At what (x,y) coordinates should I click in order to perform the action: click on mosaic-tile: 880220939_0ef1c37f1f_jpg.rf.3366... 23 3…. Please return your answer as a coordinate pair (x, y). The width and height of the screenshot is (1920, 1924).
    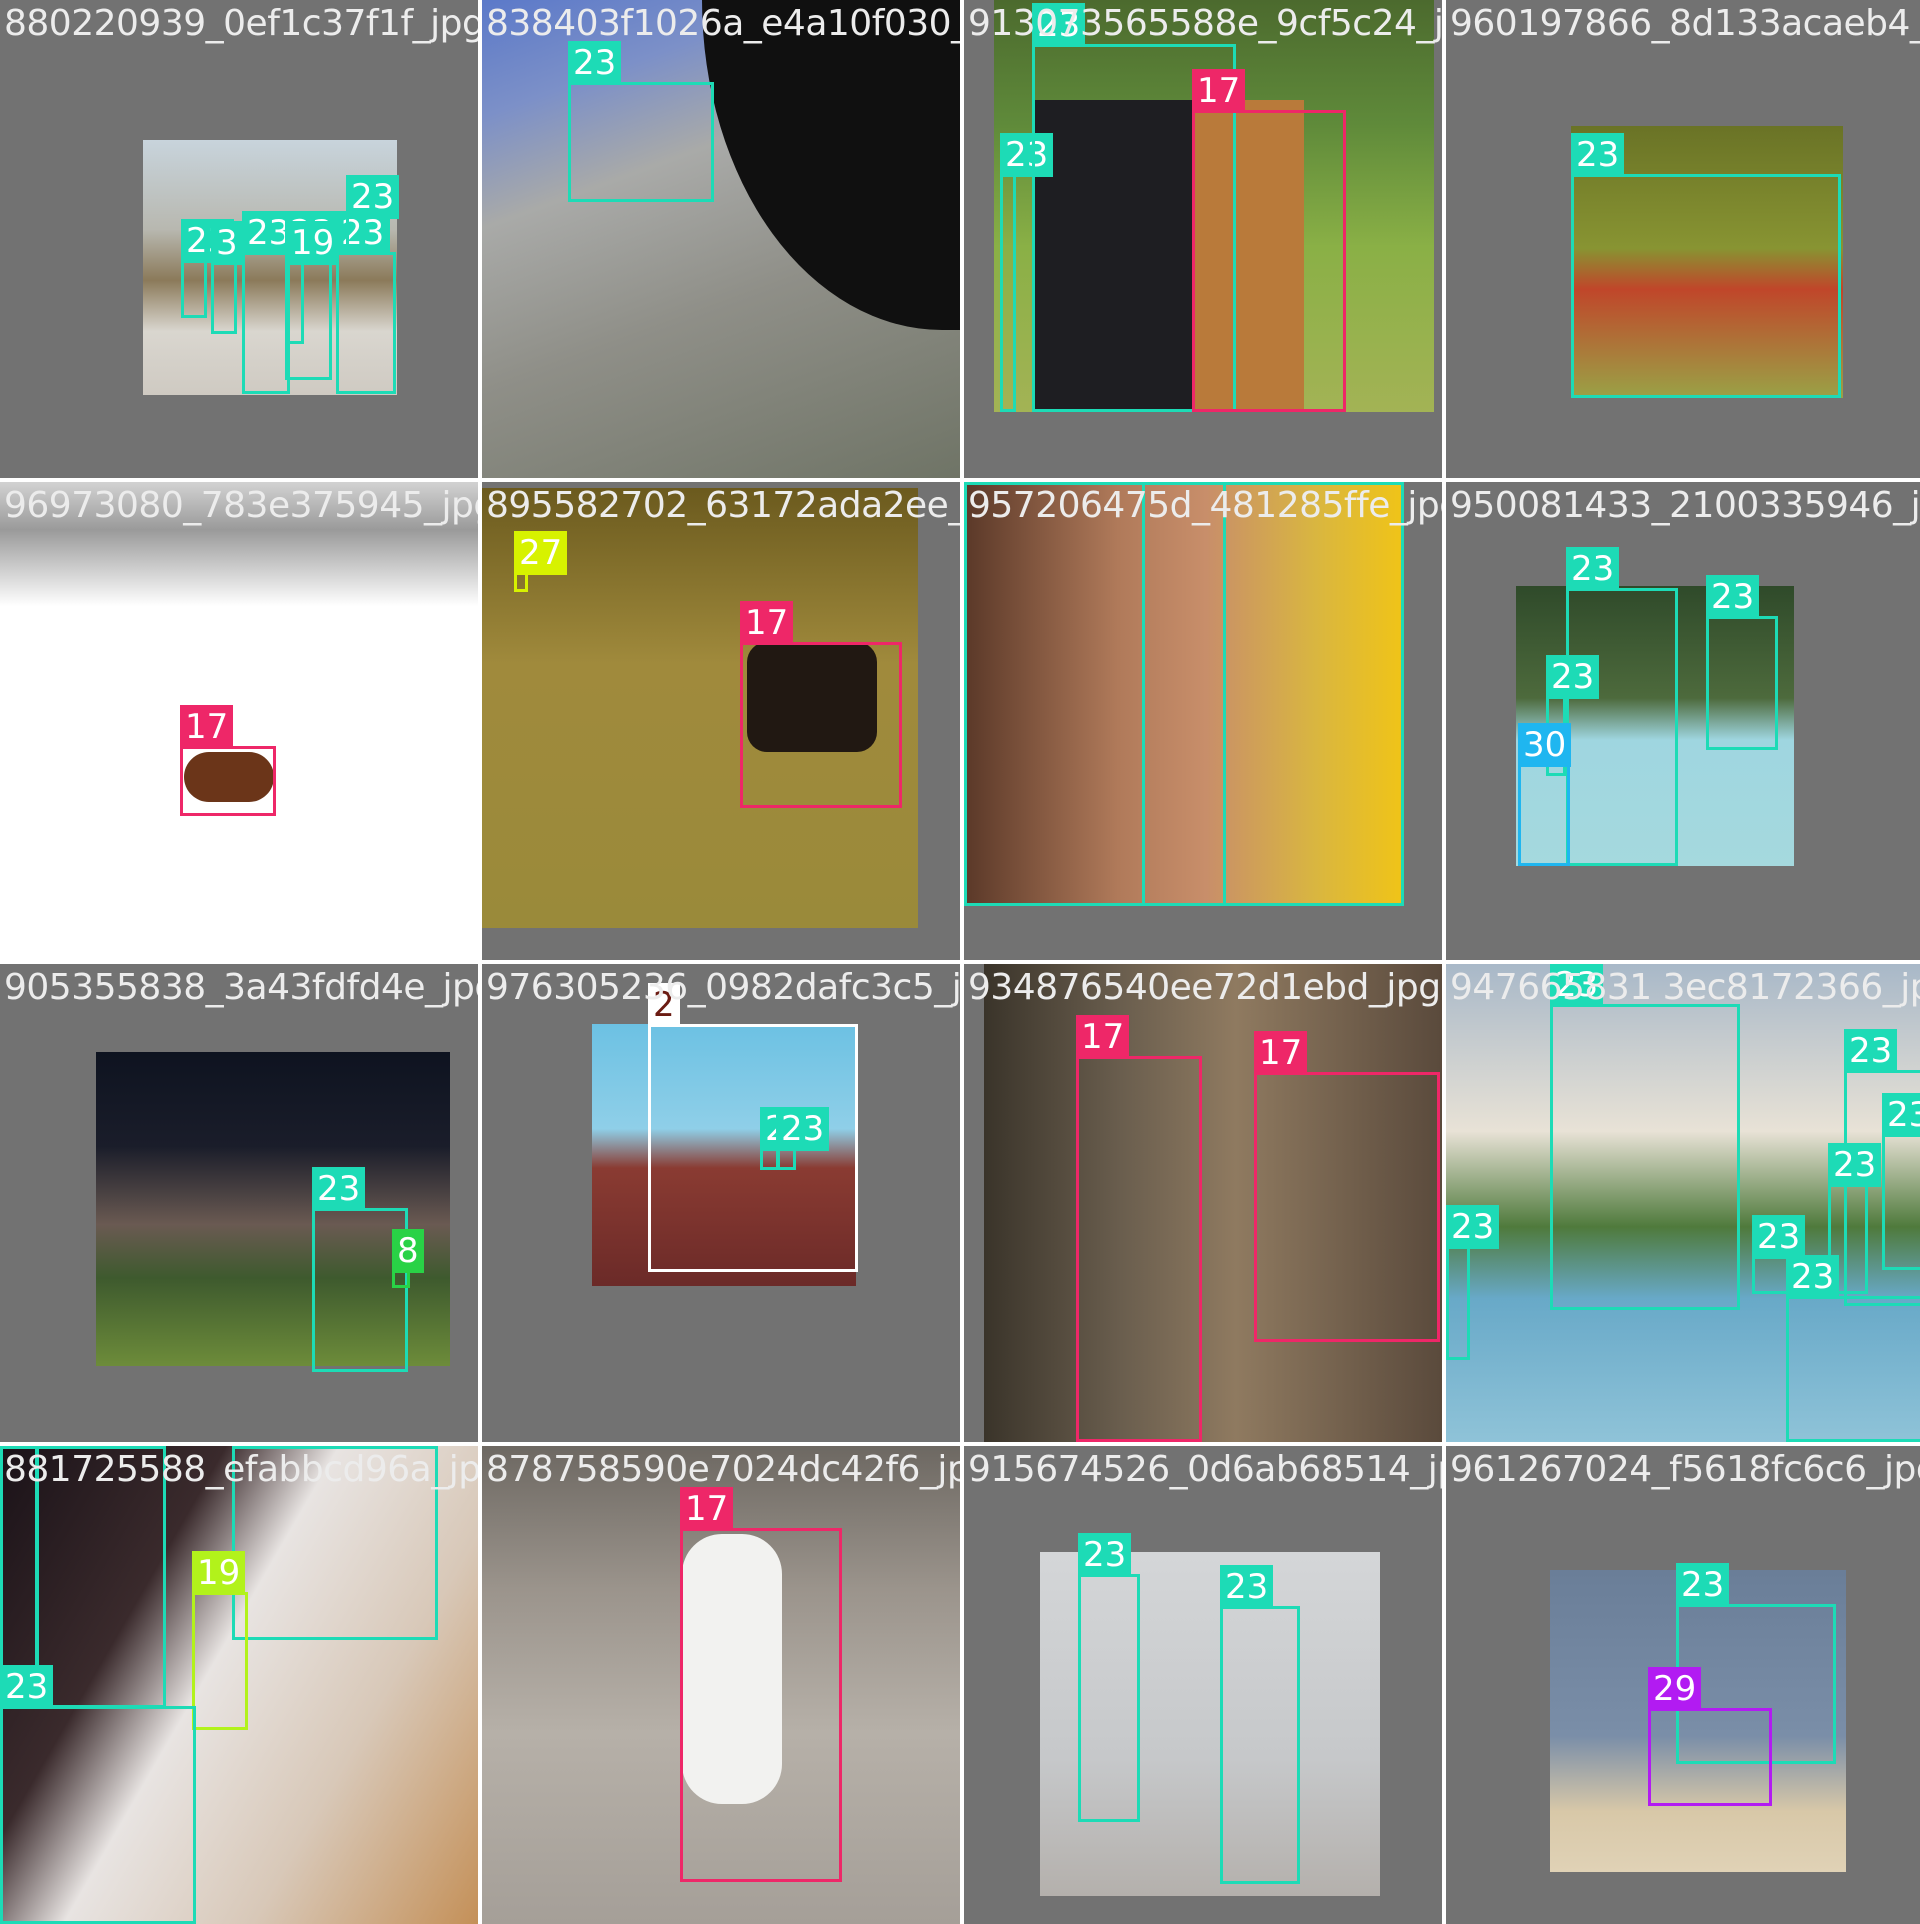
    Looking at the image, I should click on (239, 239).